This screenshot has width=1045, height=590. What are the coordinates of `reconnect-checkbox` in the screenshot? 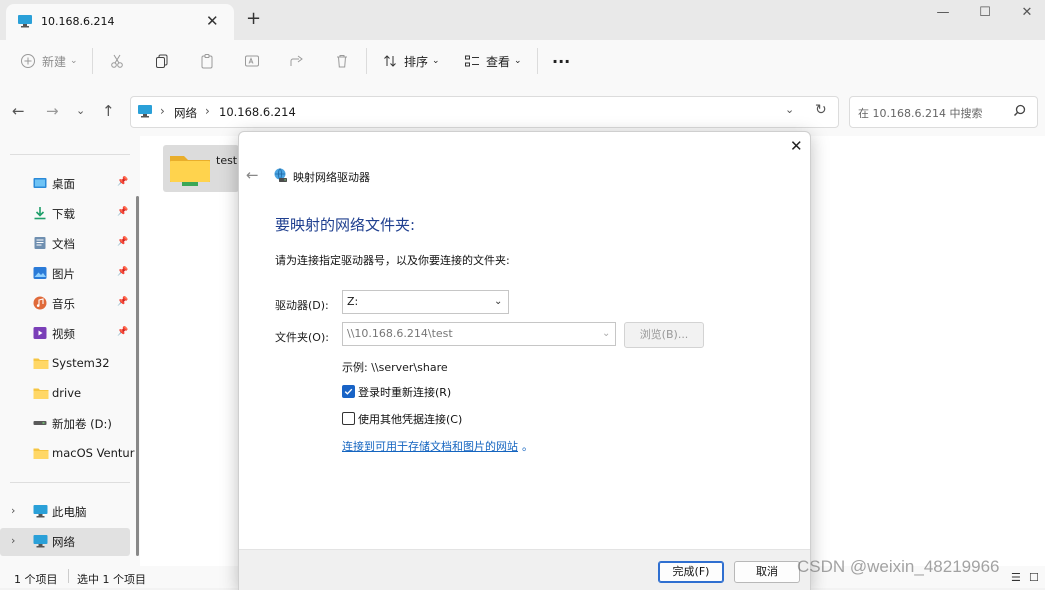 It's located at (348, 391).